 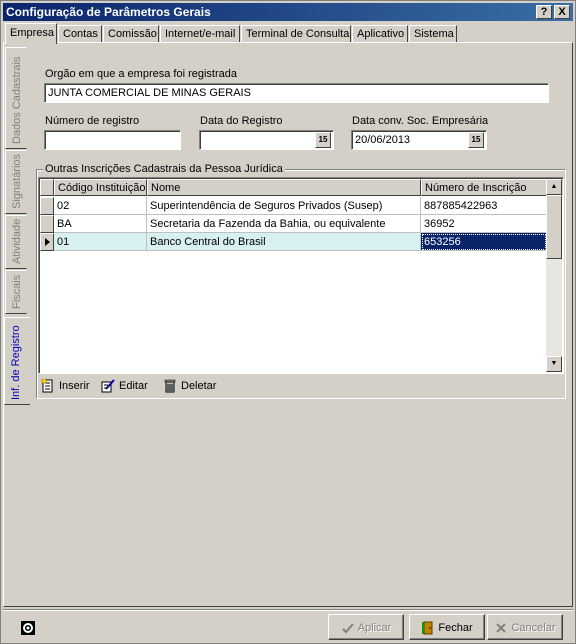 I want to click on side-tab-label: Inf. de Registro, so click(x=16, y=362).